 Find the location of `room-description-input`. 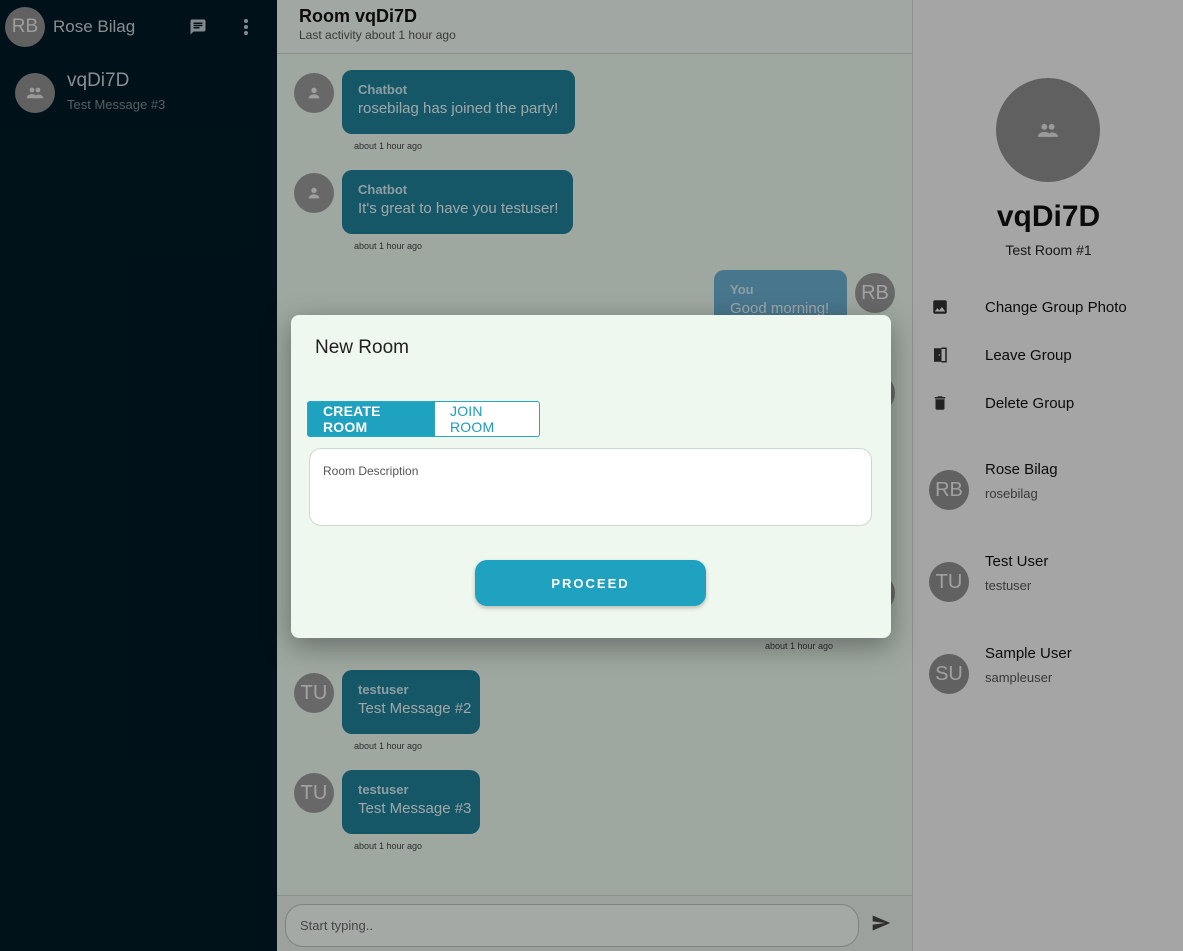

room-description-input is located at coordinates (590, 501).